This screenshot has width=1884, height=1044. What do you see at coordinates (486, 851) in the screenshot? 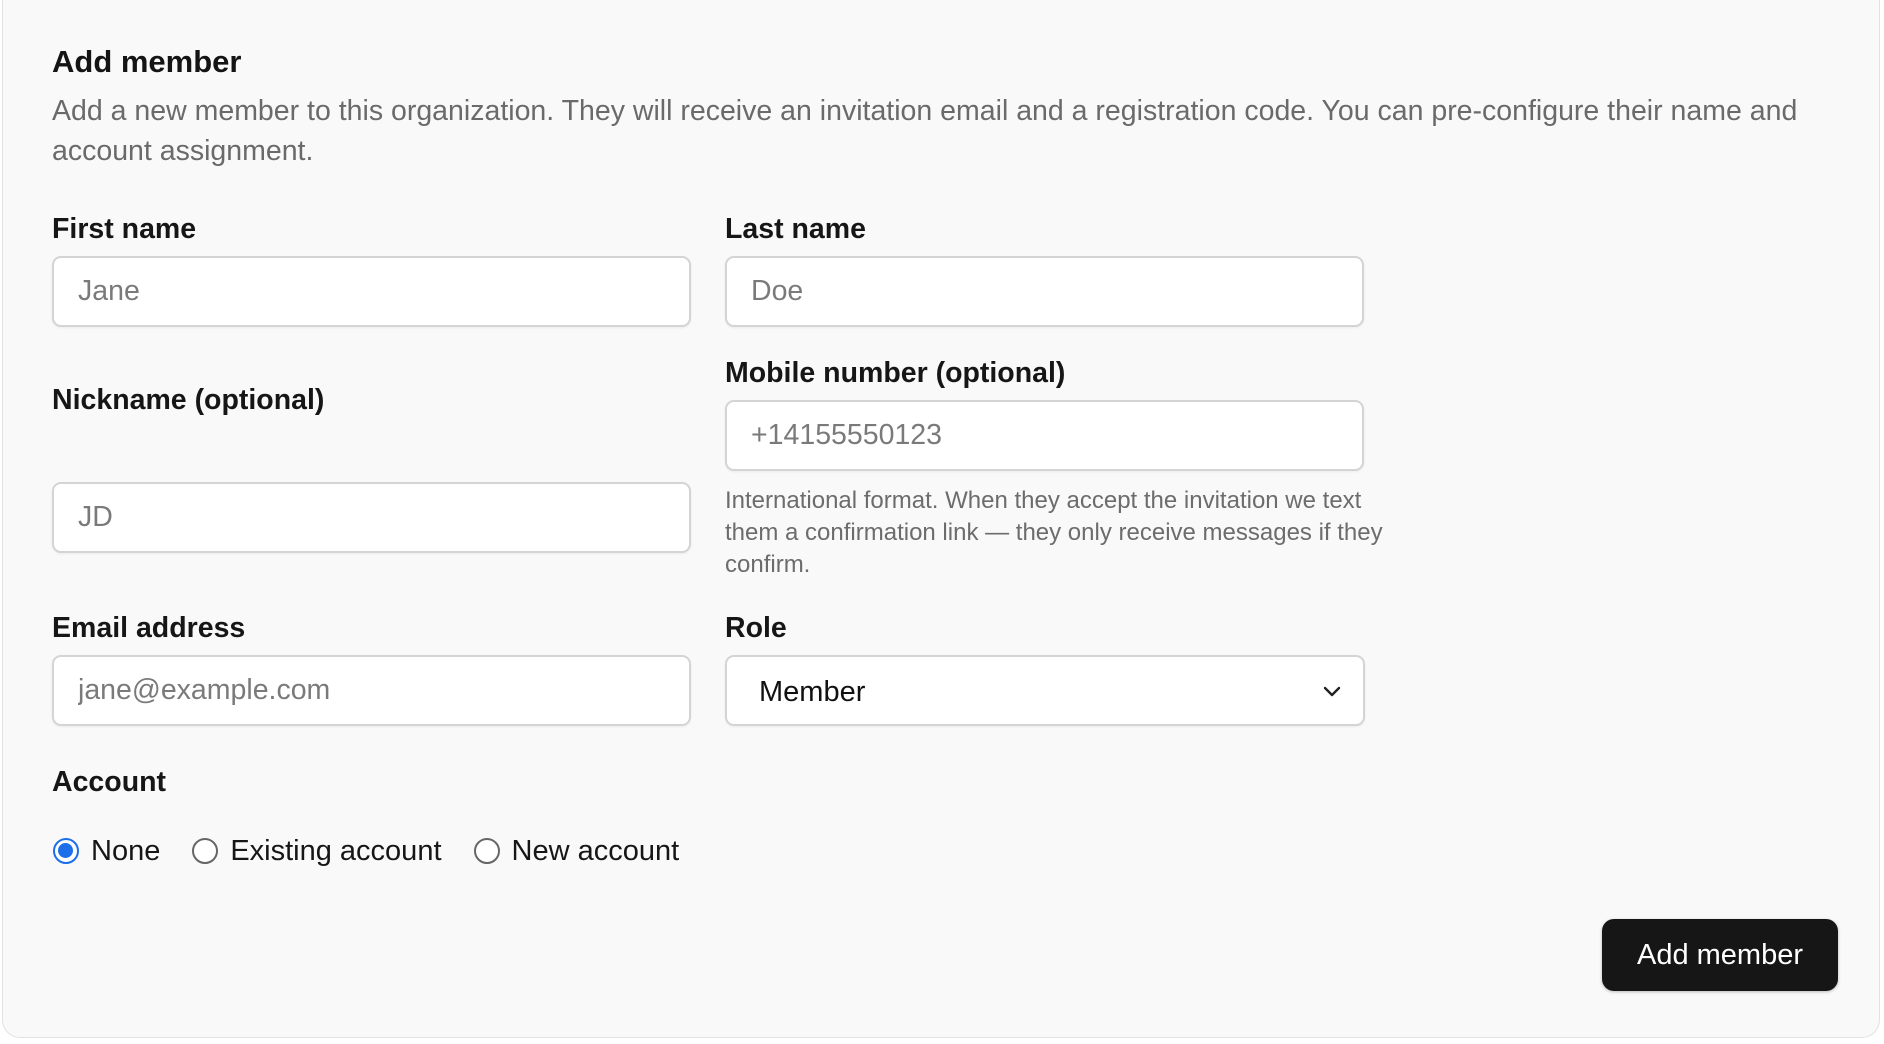
I see `radio-new-account` at bounding box center [486, 851].